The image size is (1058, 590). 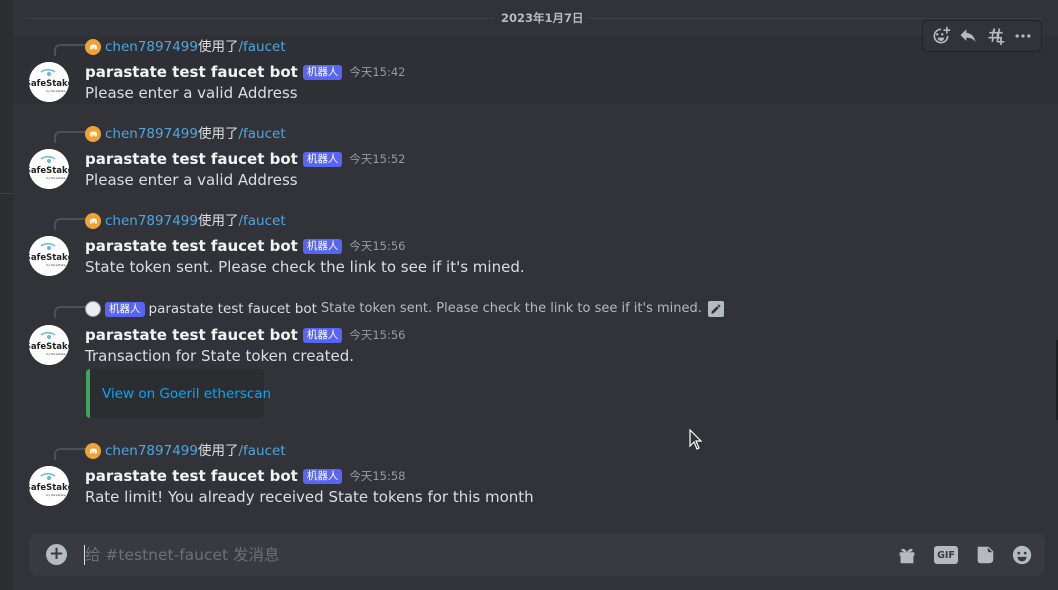 I want to click on link-embed: View on Goeril etherscan, so click(x=178, y=393).